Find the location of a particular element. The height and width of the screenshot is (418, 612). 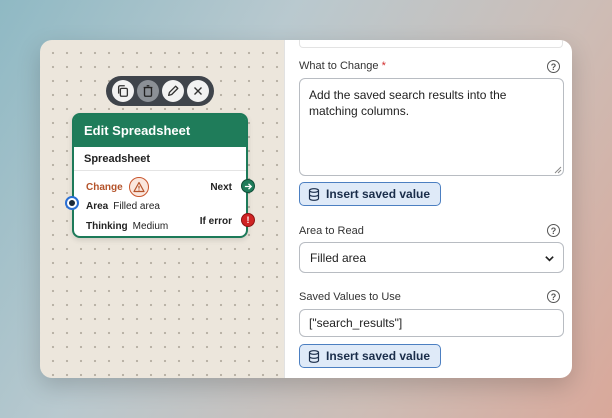

next-port is located at coordinates (248, 186).